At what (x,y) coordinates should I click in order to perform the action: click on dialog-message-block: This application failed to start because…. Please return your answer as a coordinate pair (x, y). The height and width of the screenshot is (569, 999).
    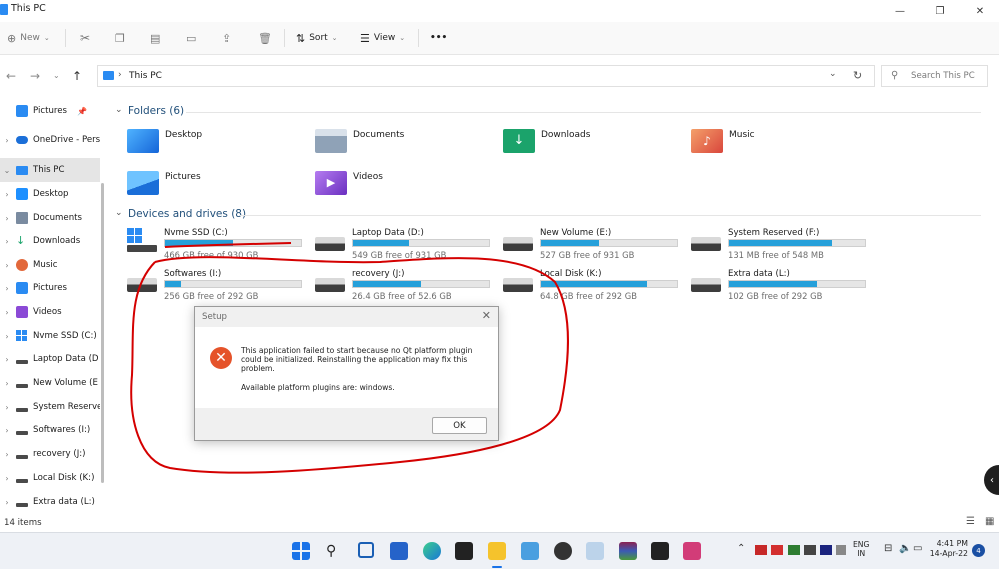
    Looking at the image, I should click on (361, 369).